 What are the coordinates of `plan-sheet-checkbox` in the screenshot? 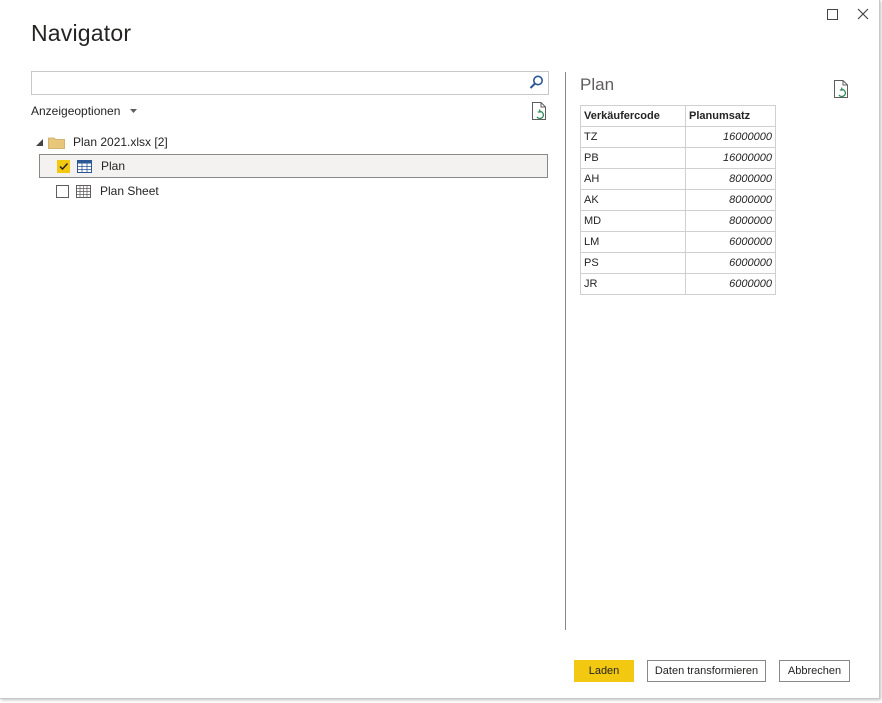 It's located at (62, 191).